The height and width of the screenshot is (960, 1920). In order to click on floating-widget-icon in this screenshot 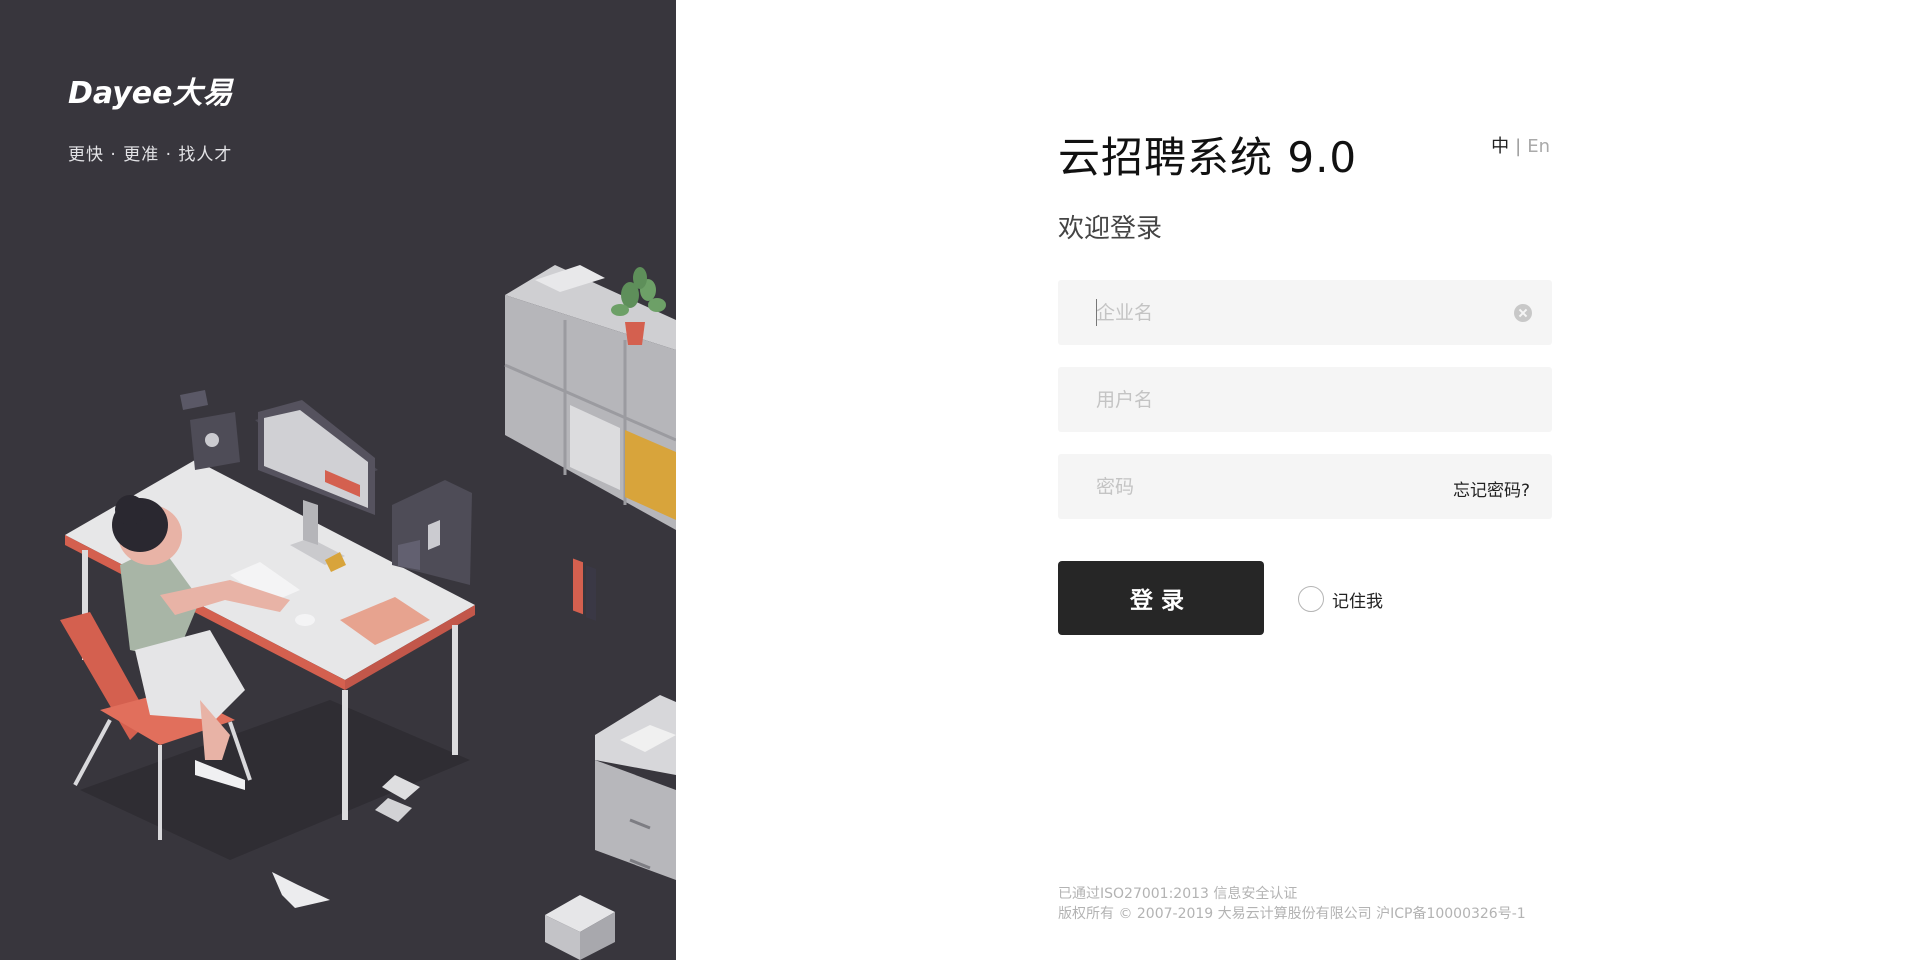, I will do `click(210, 430)`.